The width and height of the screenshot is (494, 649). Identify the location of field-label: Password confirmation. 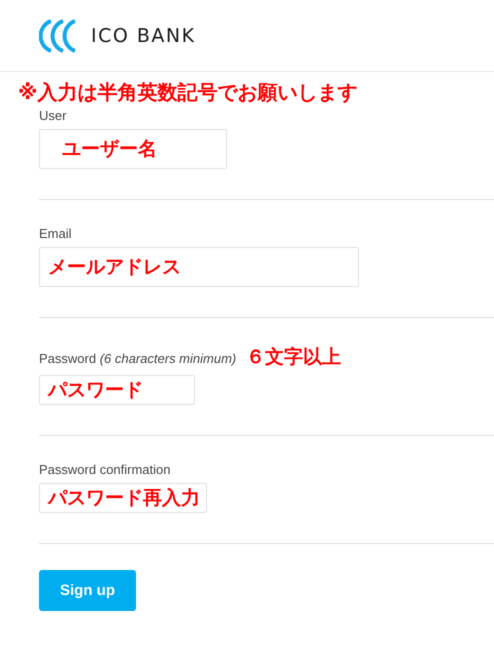
(104, 470).